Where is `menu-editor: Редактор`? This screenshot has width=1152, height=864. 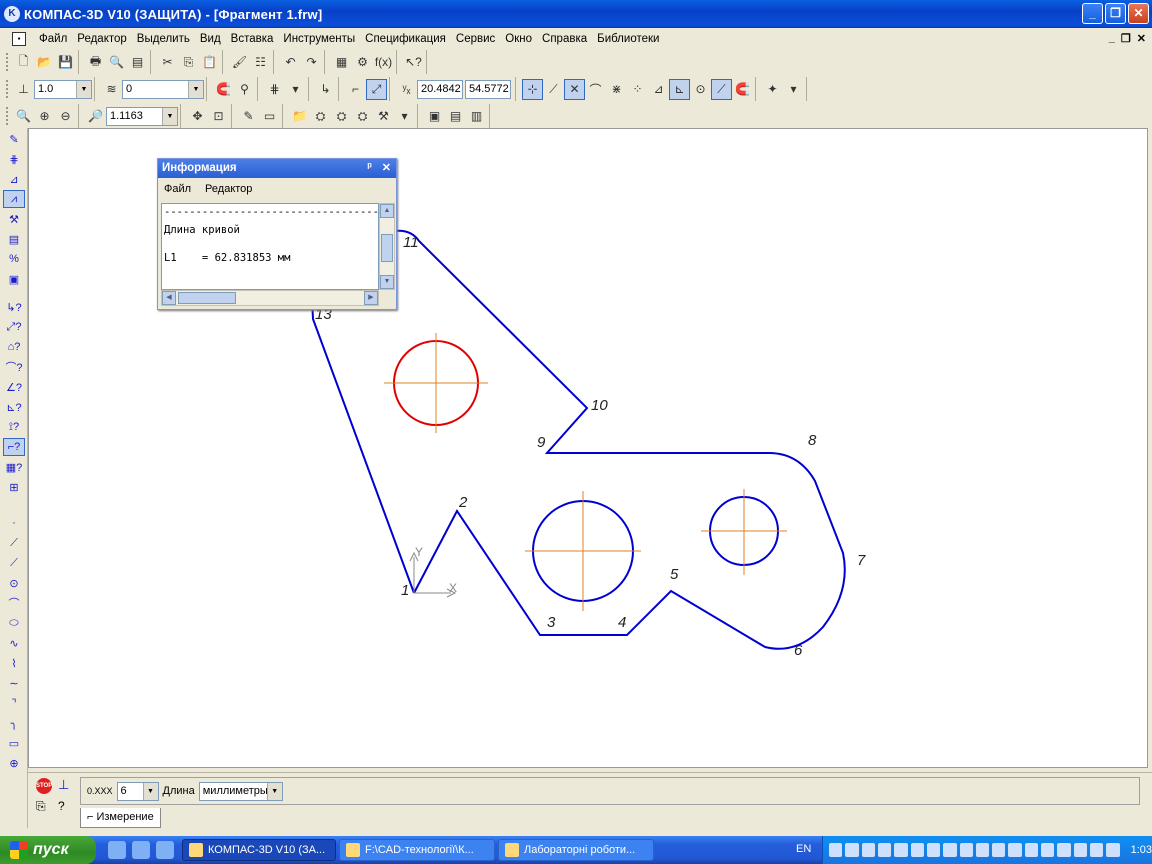
menu-editor: Редактор is located at coordinates (102, 39).